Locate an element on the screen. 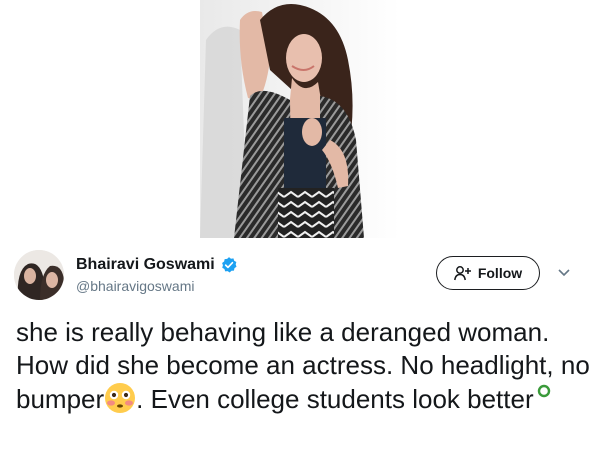 This screenshot has width=600, height=450. avatar-image is located at coordinates (39, 275).